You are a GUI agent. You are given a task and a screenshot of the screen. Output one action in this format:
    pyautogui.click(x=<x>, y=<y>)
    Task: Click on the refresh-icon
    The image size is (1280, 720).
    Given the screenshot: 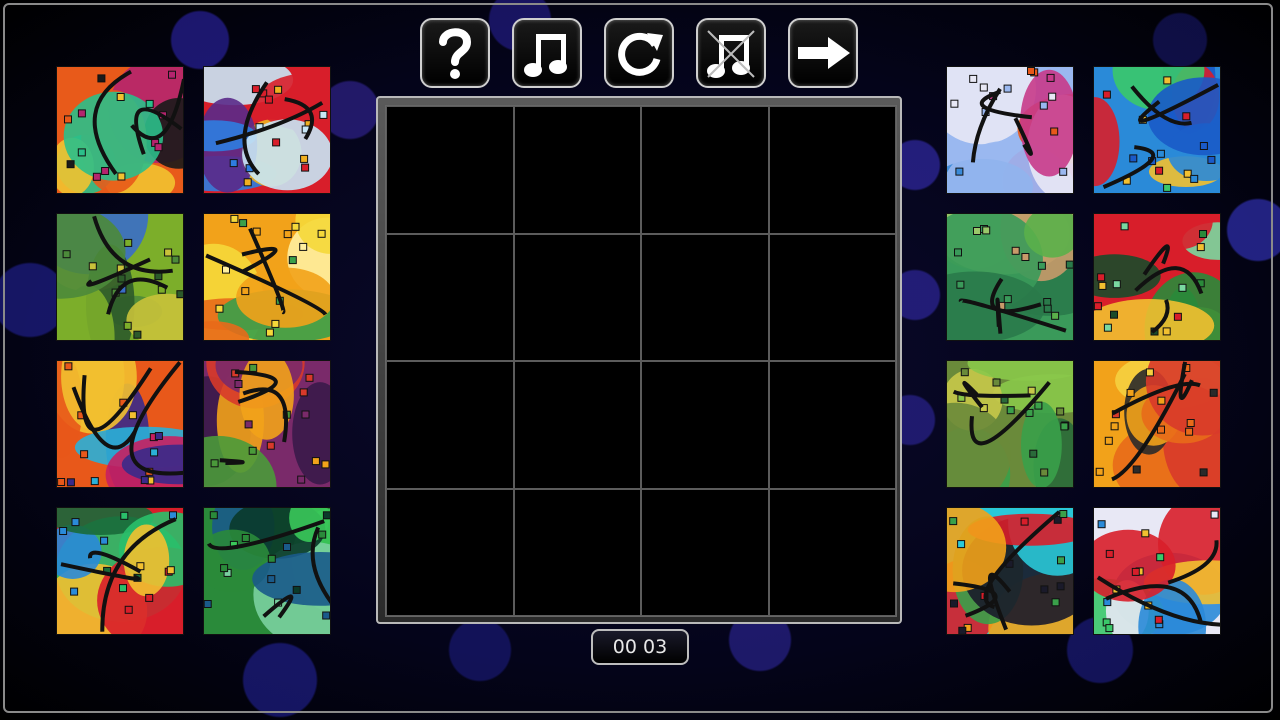 What is the action you would take?
    pyautogui.click(x=639, y=53)
    